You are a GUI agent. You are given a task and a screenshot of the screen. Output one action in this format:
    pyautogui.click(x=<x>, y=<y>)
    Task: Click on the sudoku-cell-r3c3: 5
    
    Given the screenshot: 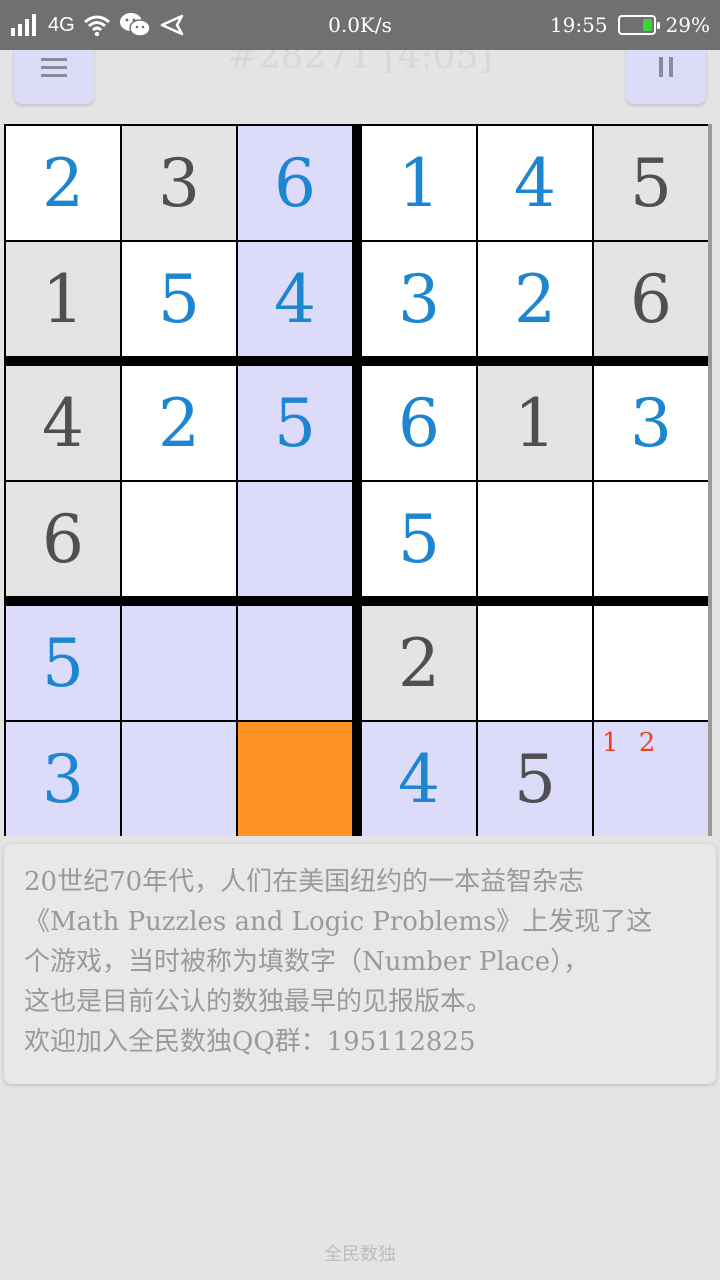 What is the action you would take?
    pyautogui.click(x=295, y=423)
    